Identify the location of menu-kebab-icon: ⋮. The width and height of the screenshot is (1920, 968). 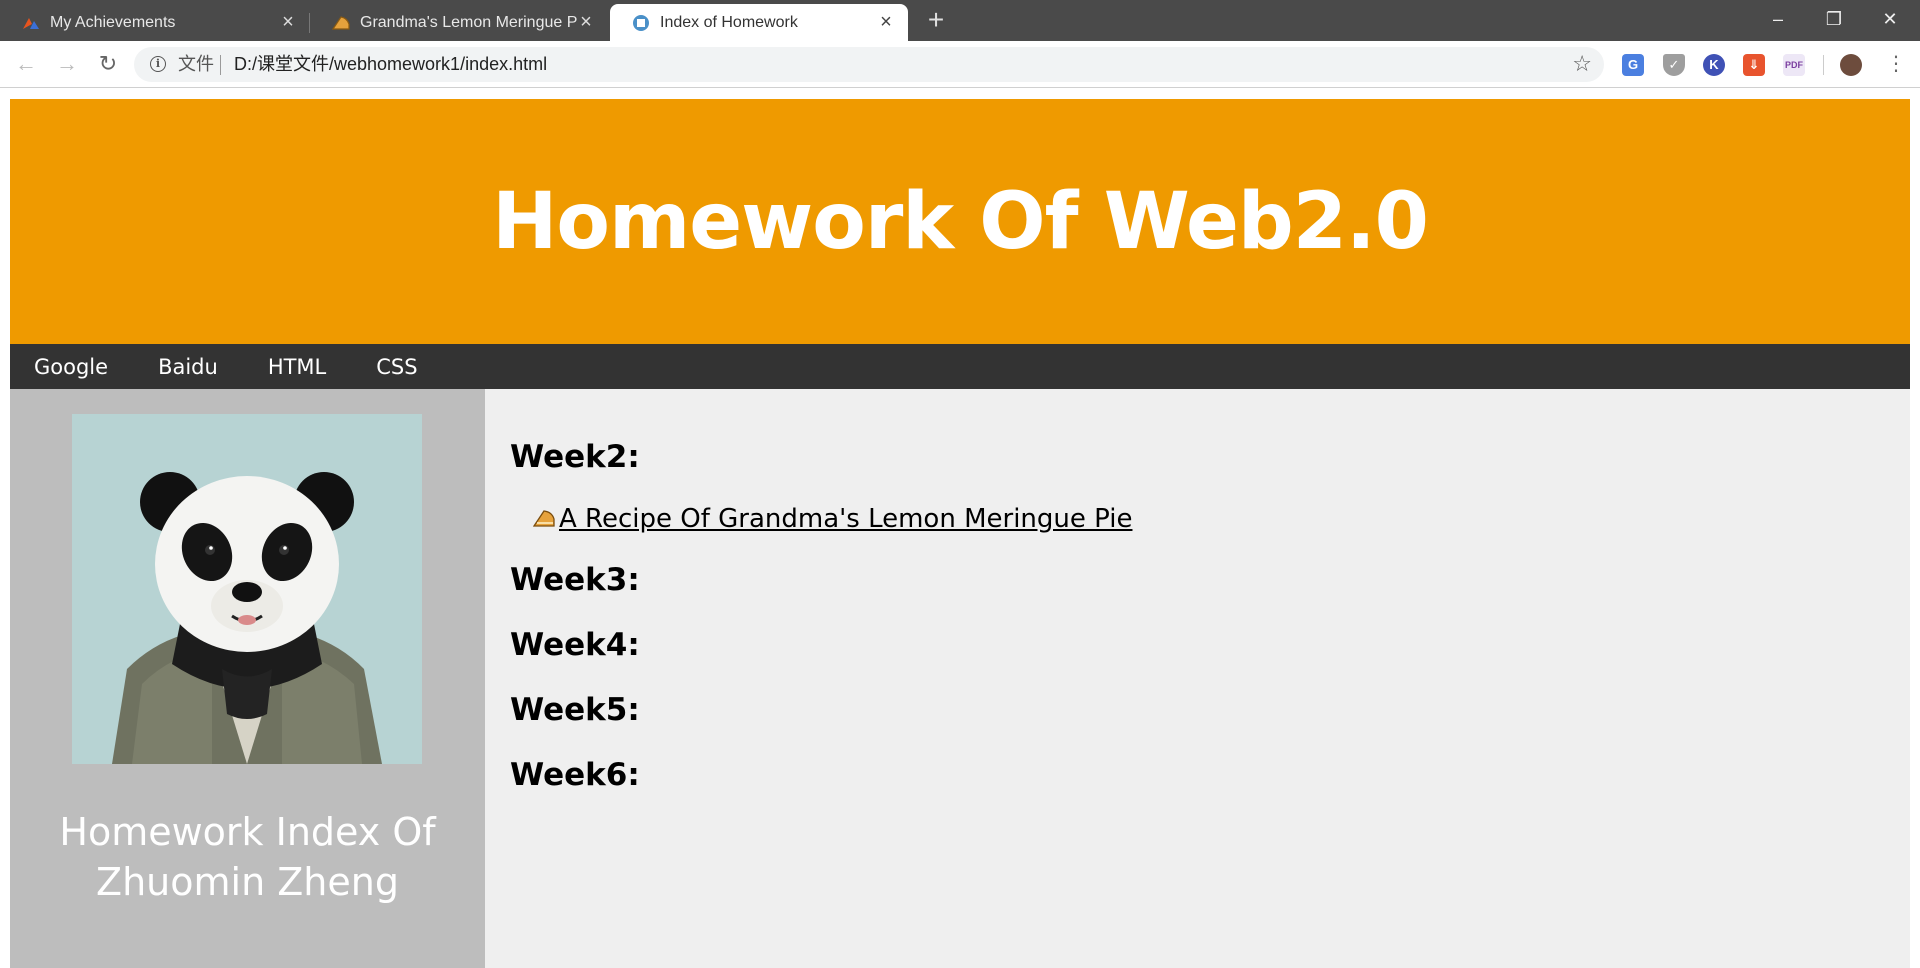
(1896, 64).